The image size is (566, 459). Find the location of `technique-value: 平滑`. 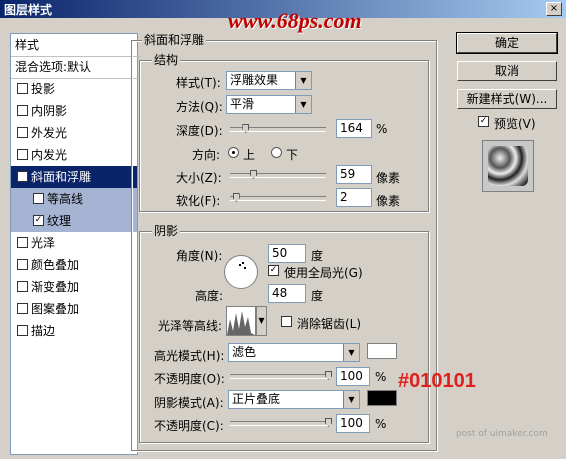

technique-value: 平滑 is located at coordinates (242, 104).